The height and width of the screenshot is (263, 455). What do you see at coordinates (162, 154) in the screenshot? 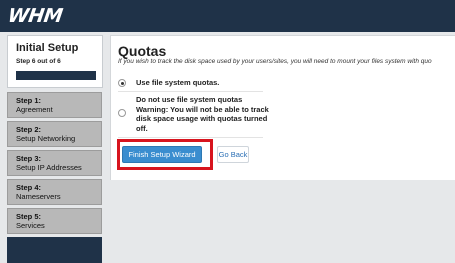
I see `finish-setup-button: Finish Setup Wizard` at bounding box center [162, 154].